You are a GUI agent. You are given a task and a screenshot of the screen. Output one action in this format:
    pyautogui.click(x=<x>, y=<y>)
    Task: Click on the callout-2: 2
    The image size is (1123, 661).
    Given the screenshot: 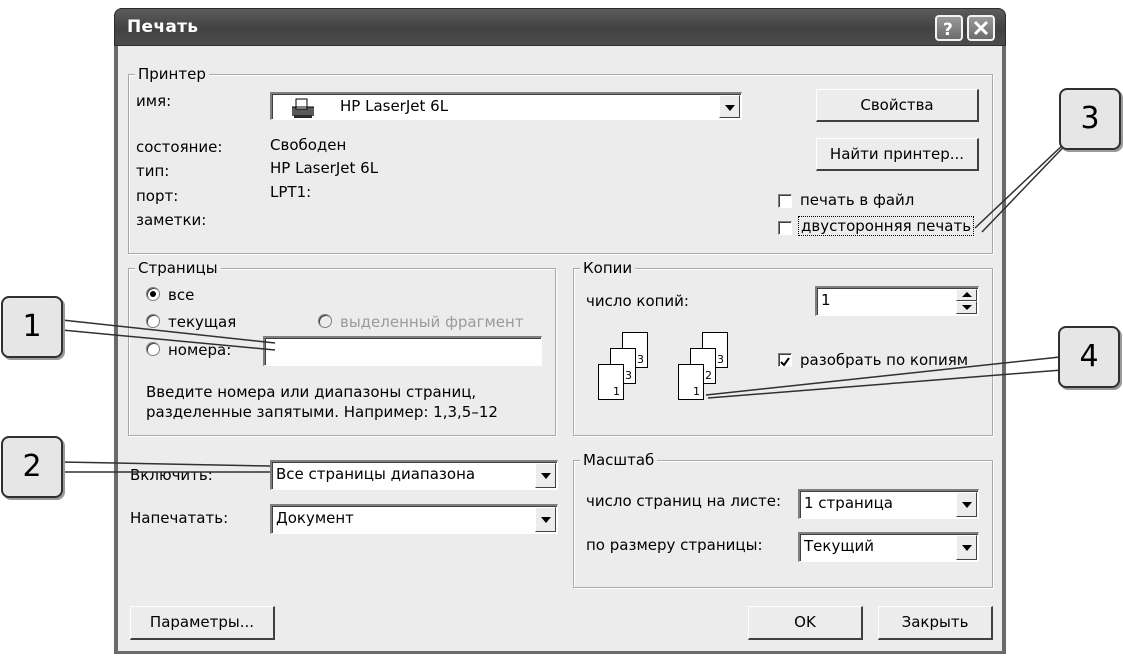 What is the action you would take?
    pyautogui.click(x=32, y=467)
    